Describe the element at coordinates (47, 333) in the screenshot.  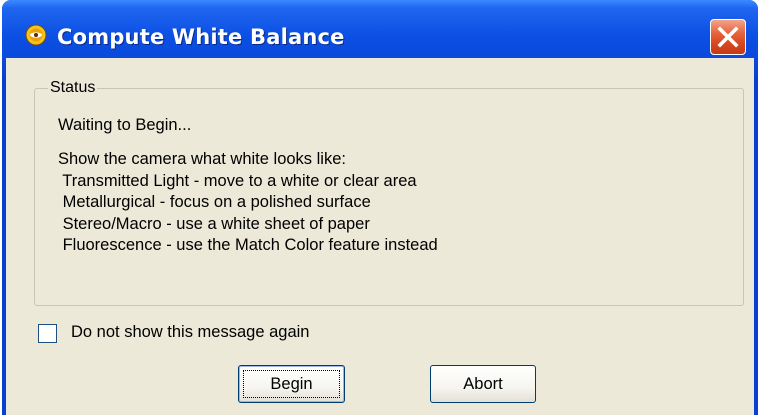
I see `checkbox-box` at that location.